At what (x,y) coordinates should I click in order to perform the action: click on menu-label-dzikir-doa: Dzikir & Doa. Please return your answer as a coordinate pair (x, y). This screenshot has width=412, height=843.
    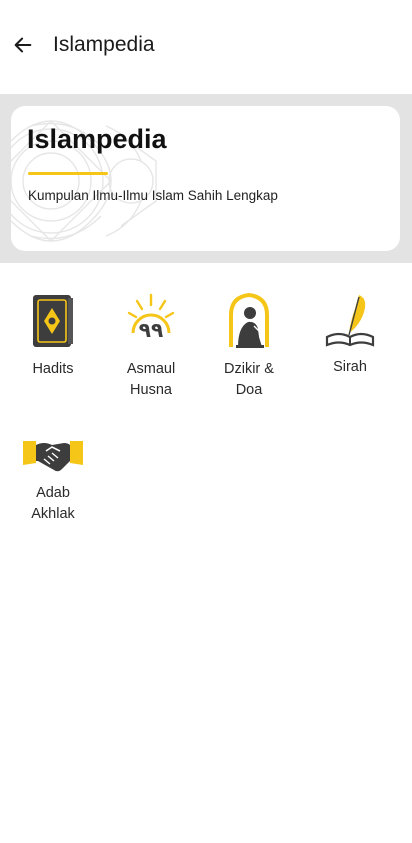
    Looking at the image, I should click on (249, 379).